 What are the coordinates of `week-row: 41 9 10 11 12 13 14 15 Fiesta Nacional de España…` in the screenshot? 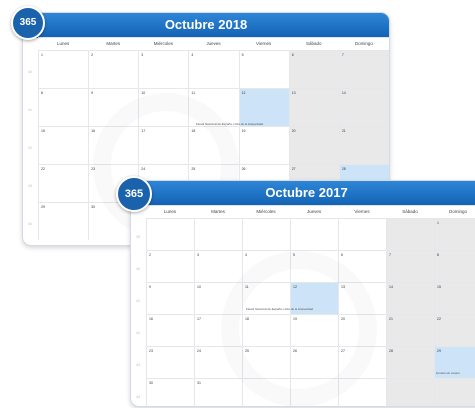 It's located at (305, 298).